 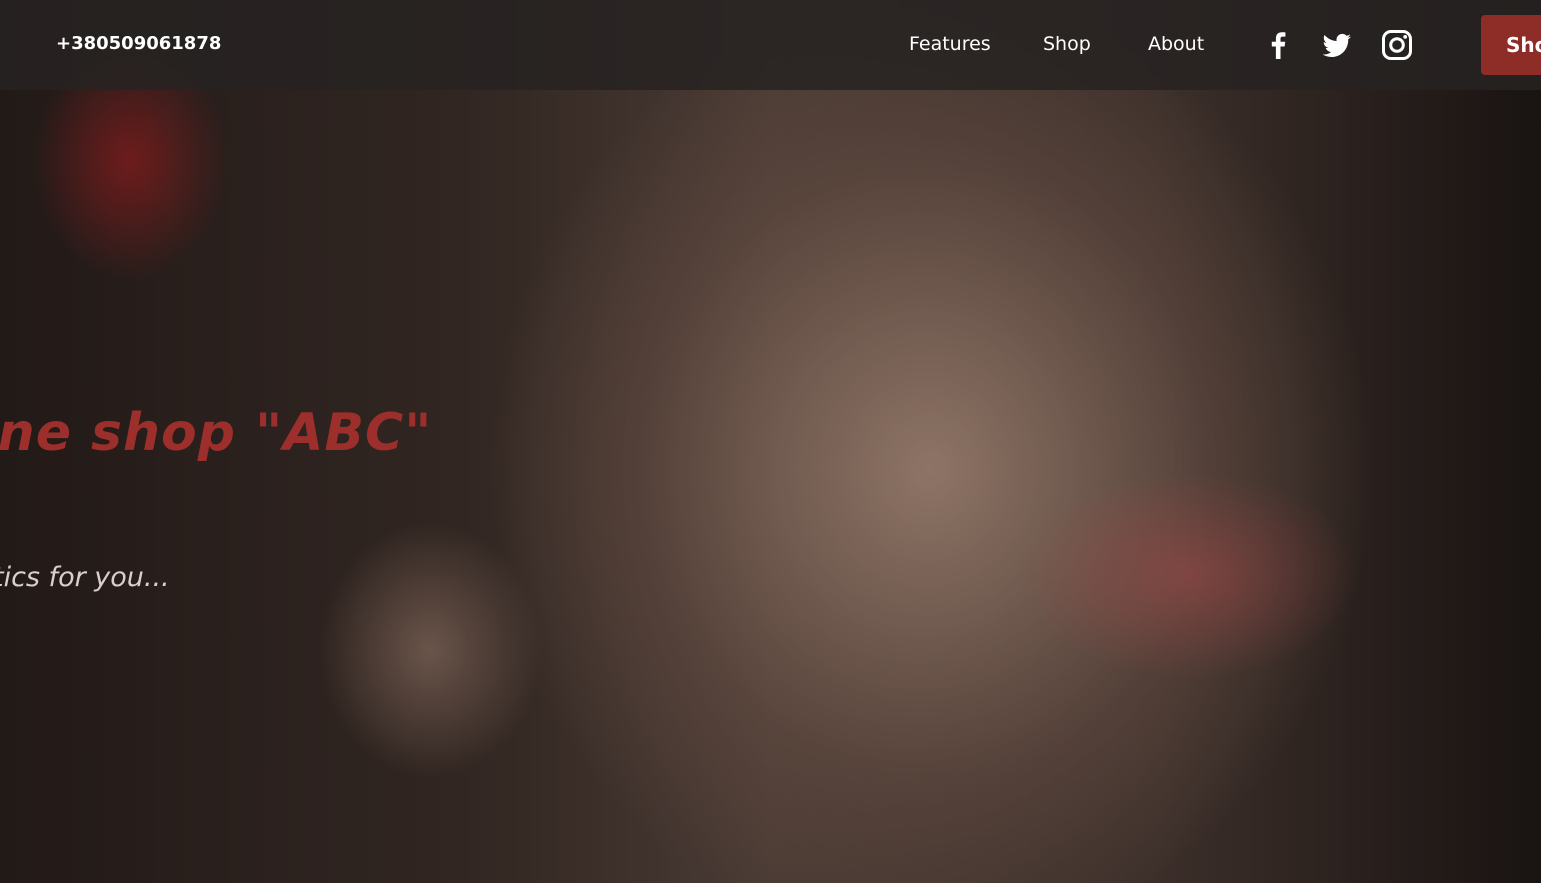 What do you see at coordinates (1337, 45) in the screenshot?
I see `twitter-icon` at bounding box center [1337, 45].